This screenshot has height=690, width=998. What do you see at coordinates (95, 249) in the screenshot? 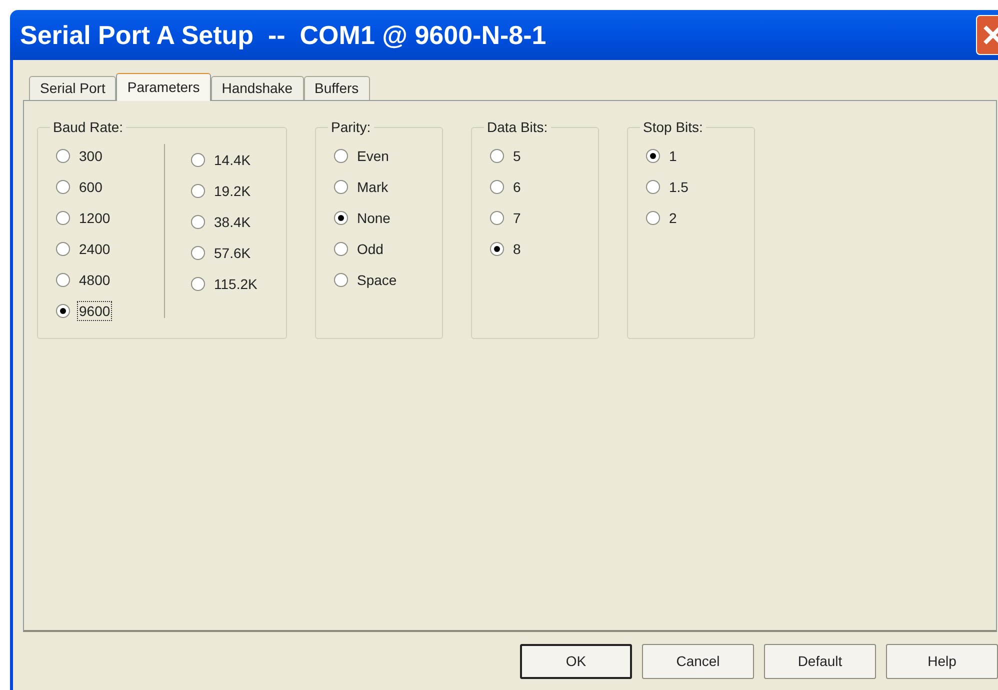
I see `radio-label: 2400` at bounding box center [95, 249].